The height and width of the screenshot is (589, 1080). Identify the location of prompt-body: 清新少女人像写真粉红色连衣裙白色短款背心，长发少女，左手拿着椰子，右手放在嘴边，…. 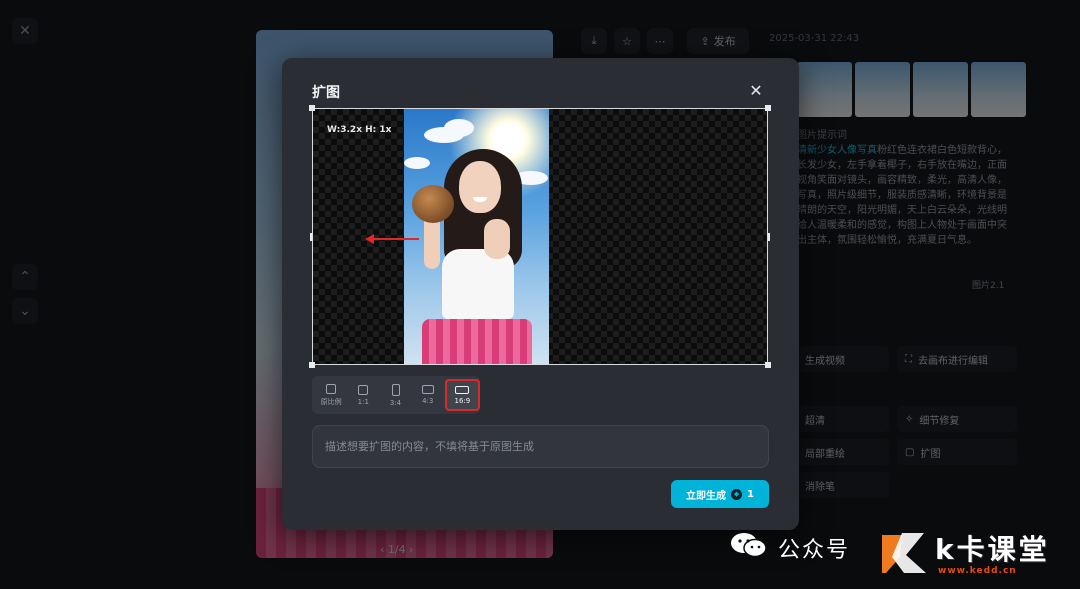
(904, 195).